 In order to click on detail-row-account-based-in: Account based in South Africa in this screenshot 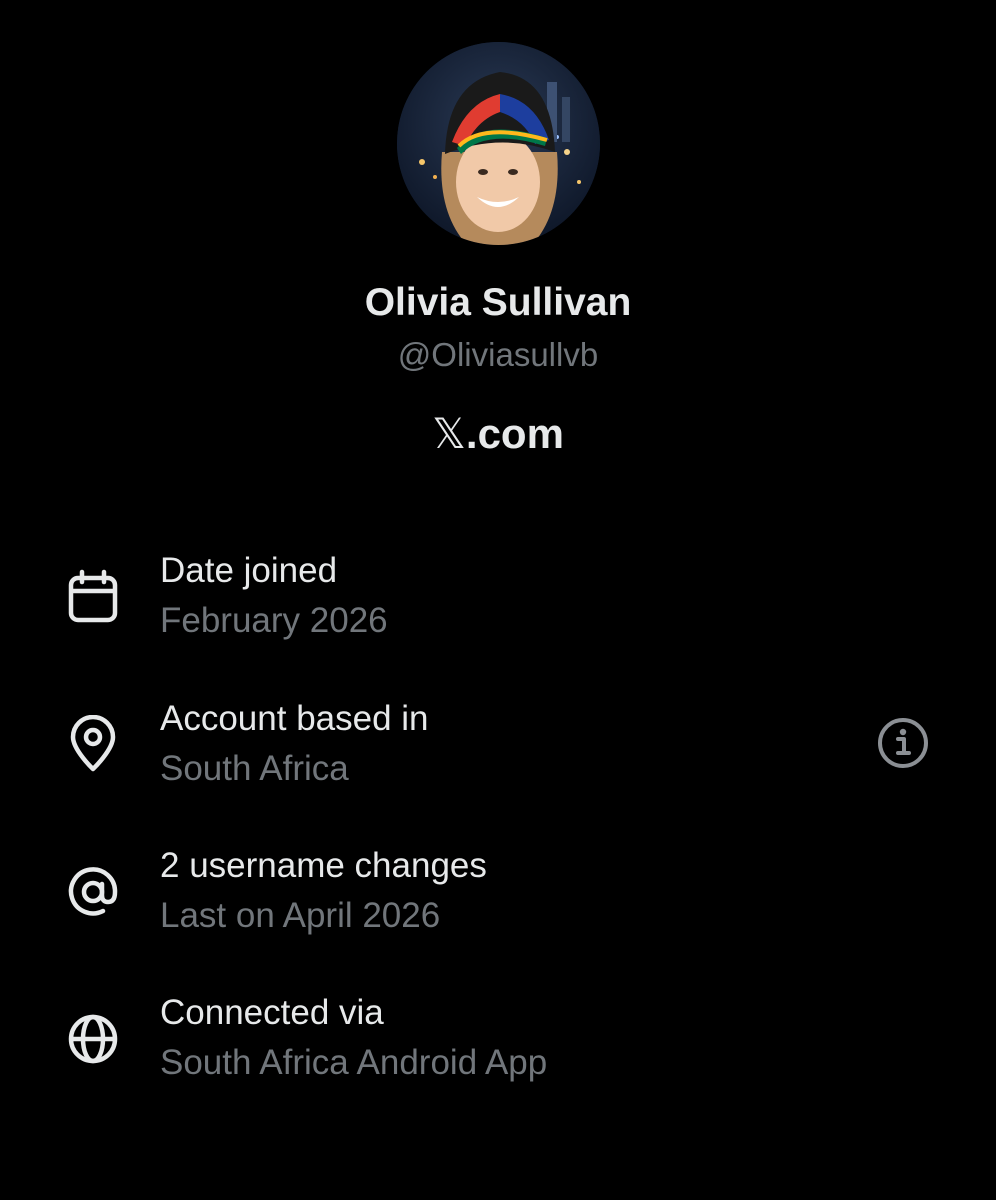, I will do `click(498, 752)`.